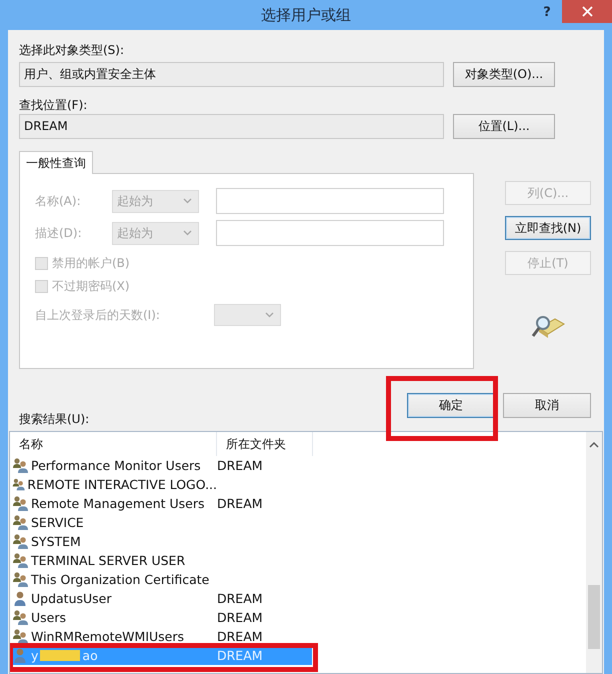 Image resolution: width=612 pixels, height=674 pixels. I want to click on result-row: SERVICE, so click(162, 522).